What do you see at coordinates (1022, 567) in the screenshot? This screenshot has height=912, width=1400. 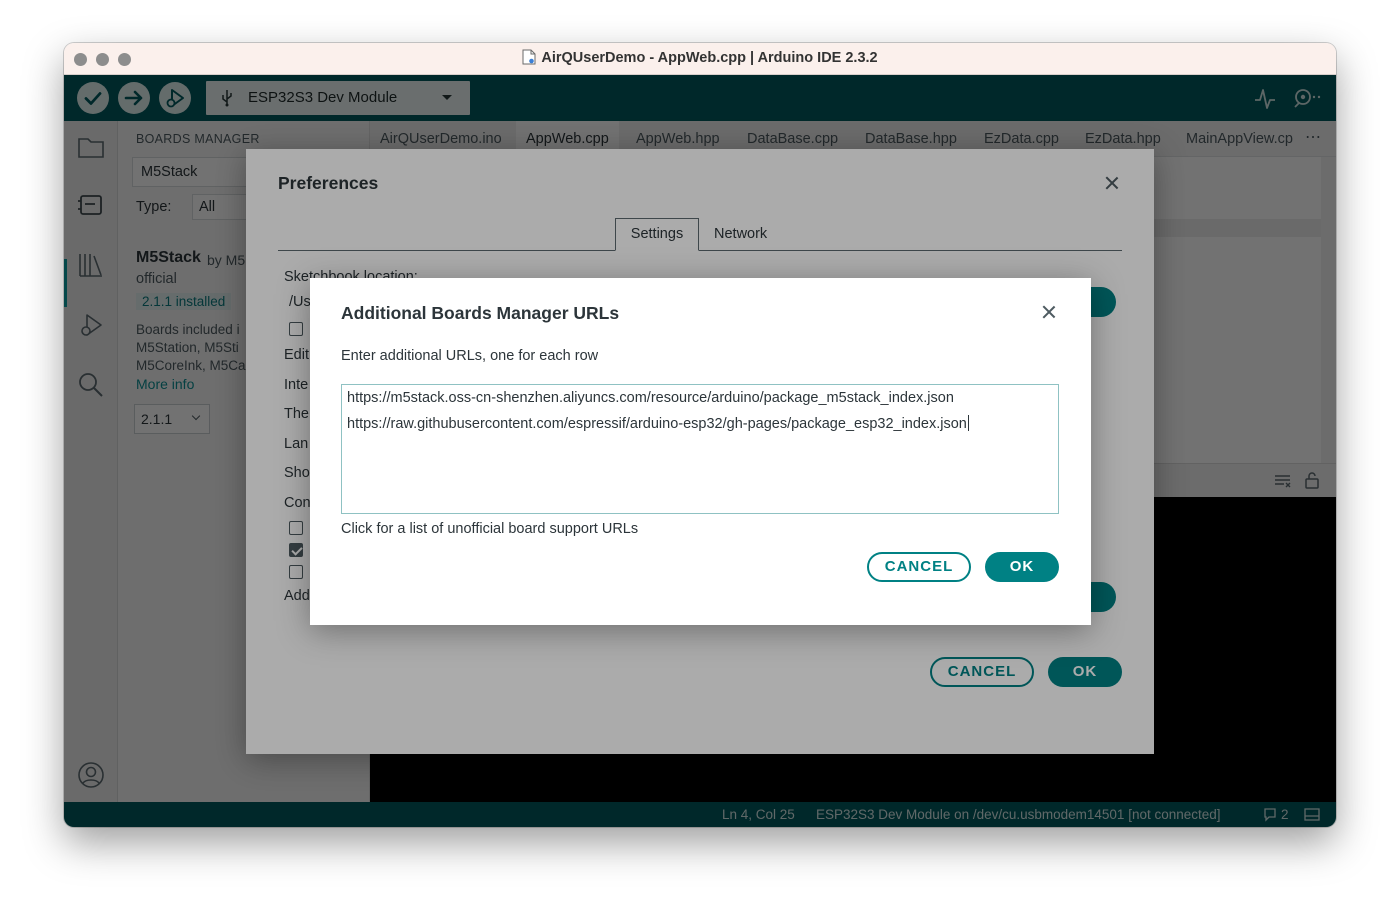 I see `urls-ok-button: OK` at bounding box center [1022, 567].